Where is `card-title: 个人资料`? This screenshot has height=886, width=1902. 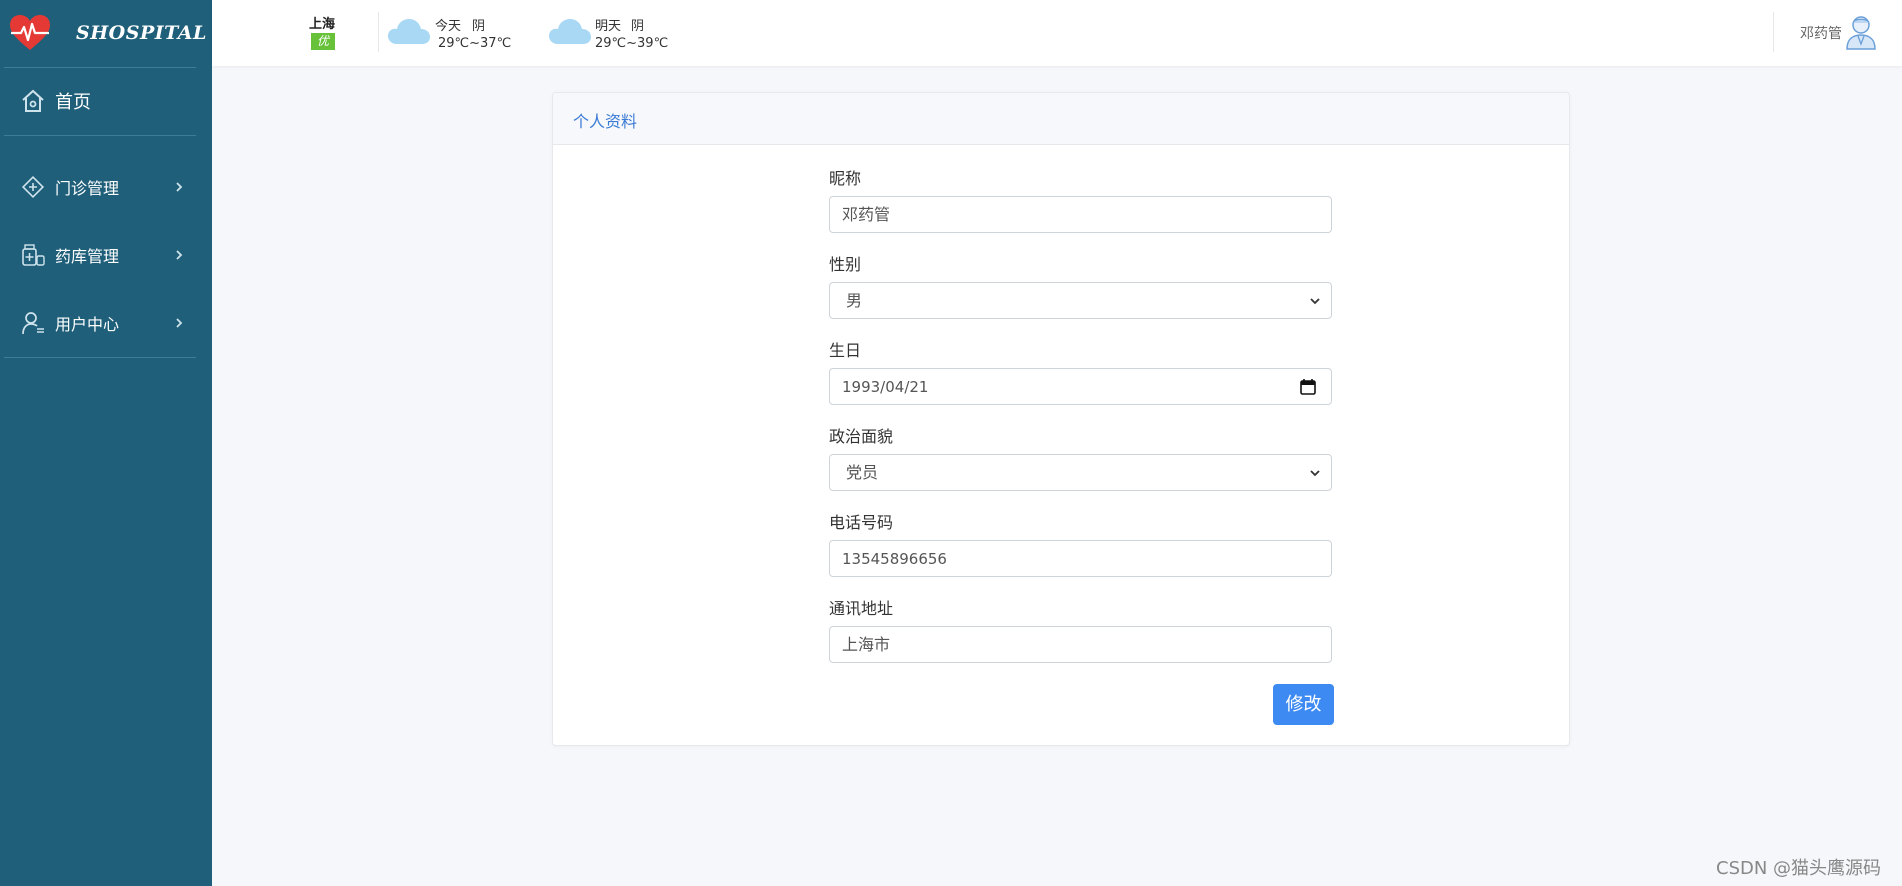
card-title: 个人资料 is located at coordinates (605, 121).